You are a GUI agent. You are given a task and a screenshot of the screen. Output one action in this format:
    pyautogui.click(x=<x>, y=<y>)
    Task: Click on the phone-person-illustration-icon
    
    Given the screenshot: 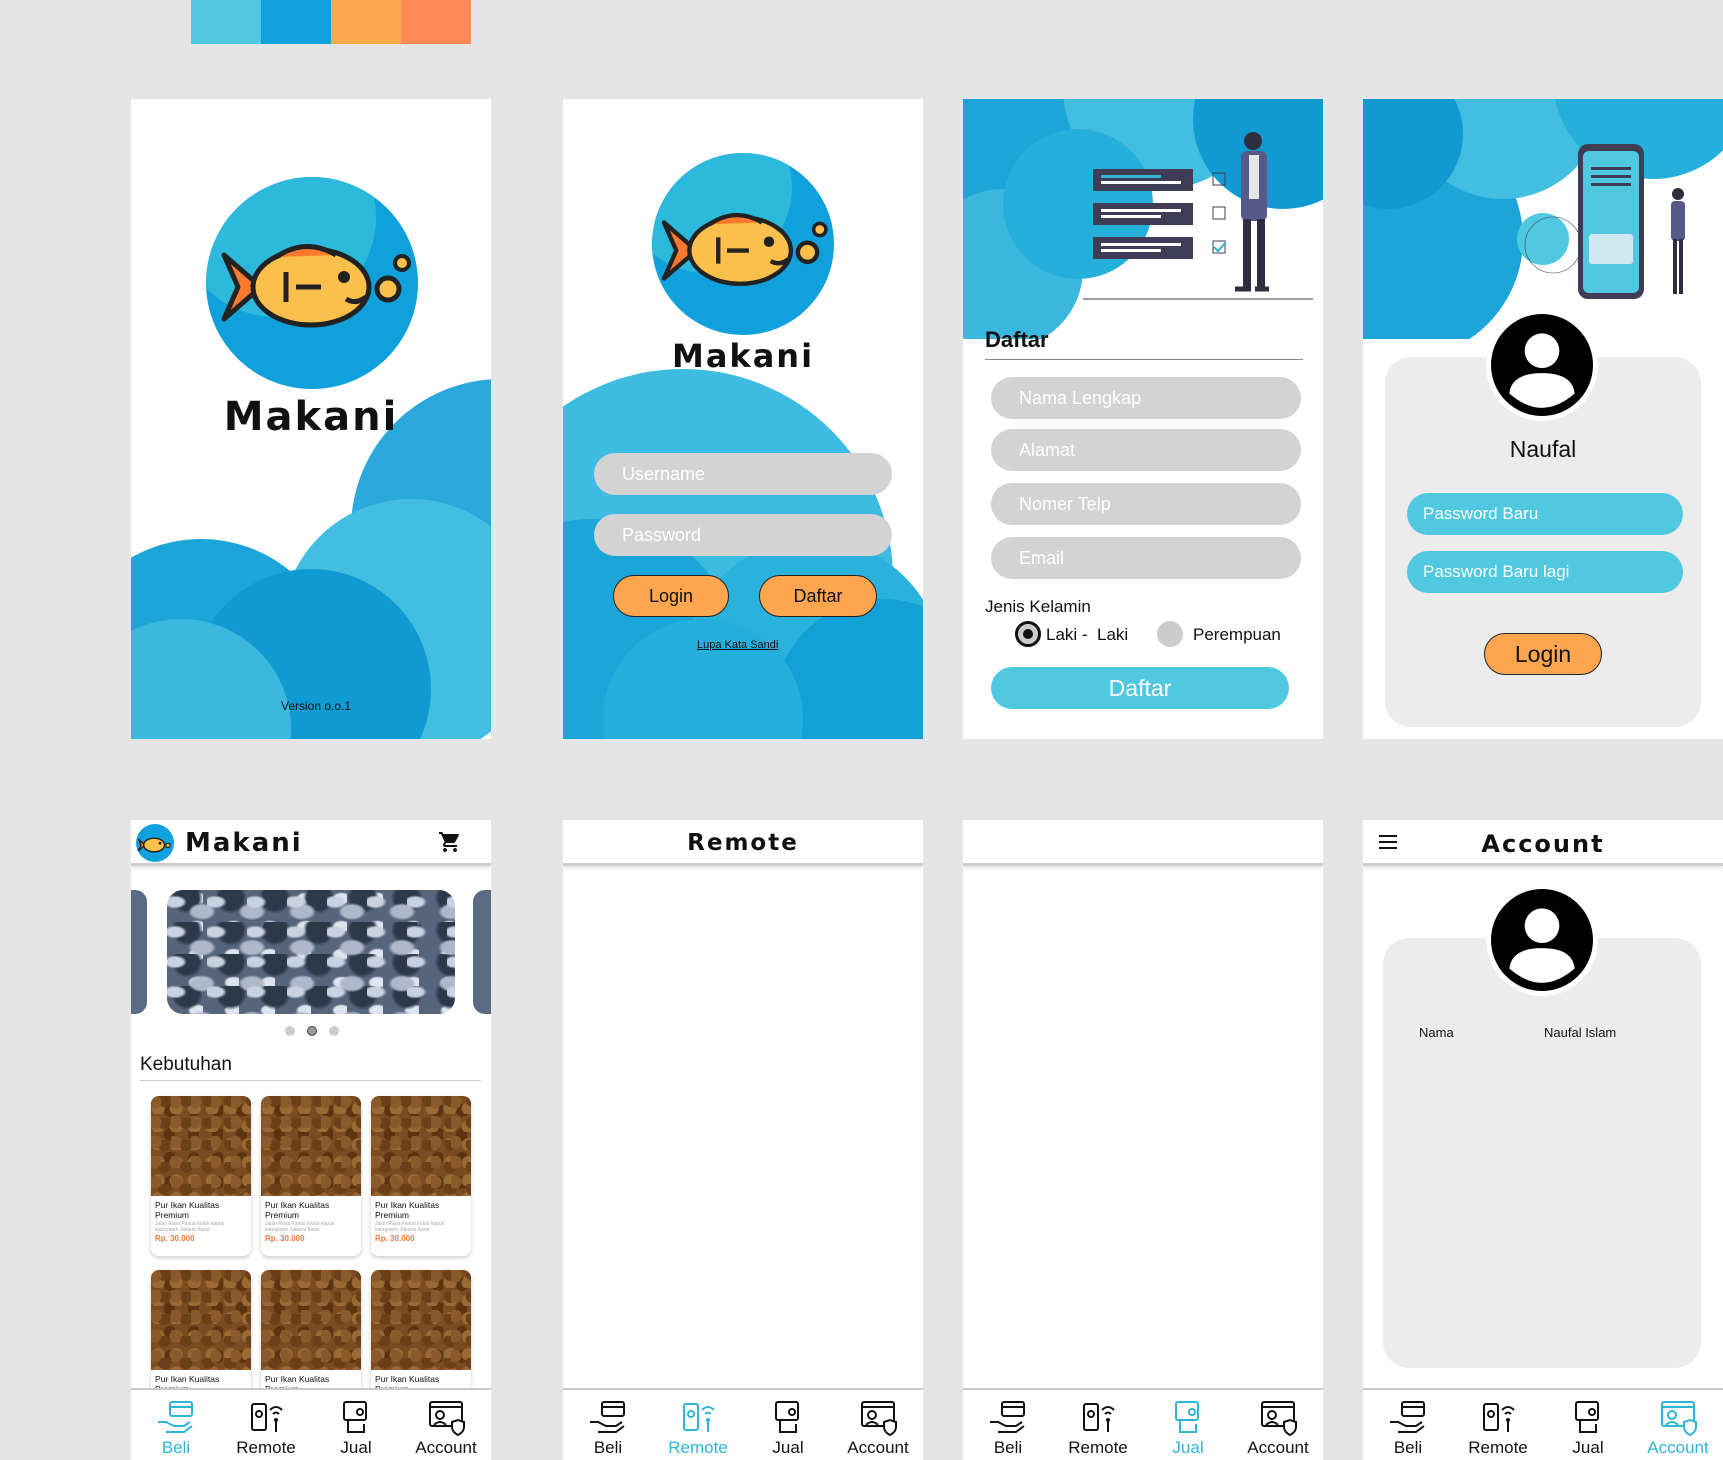 What is the action you would take?
    pyautogui.click(x=1601, y=221)
    